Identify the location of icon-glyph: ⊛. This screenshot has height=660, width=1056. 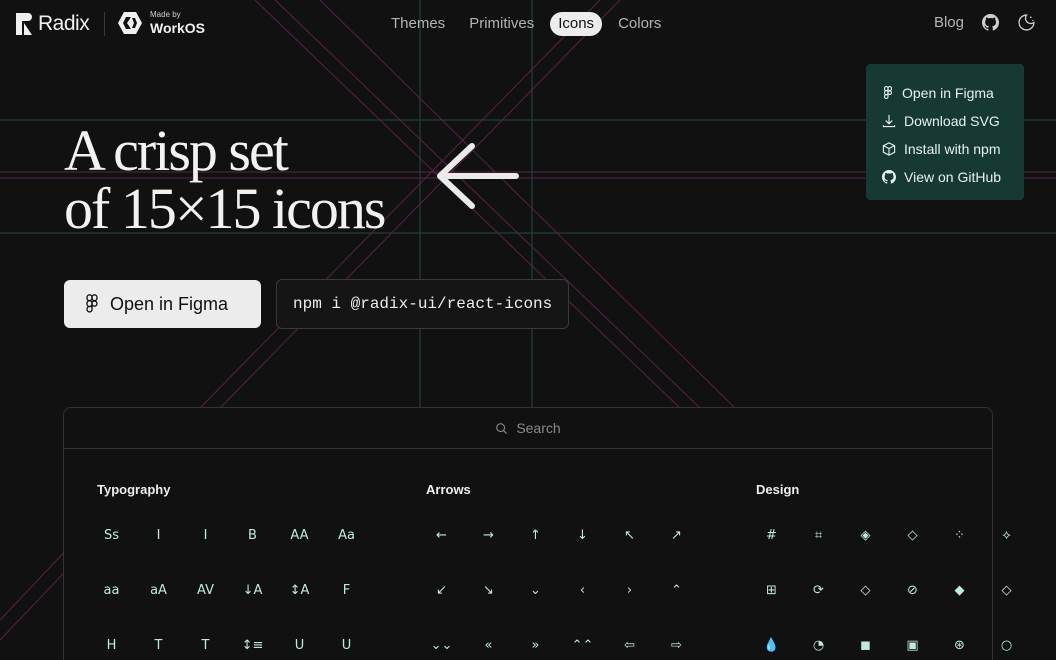
(959, 645).